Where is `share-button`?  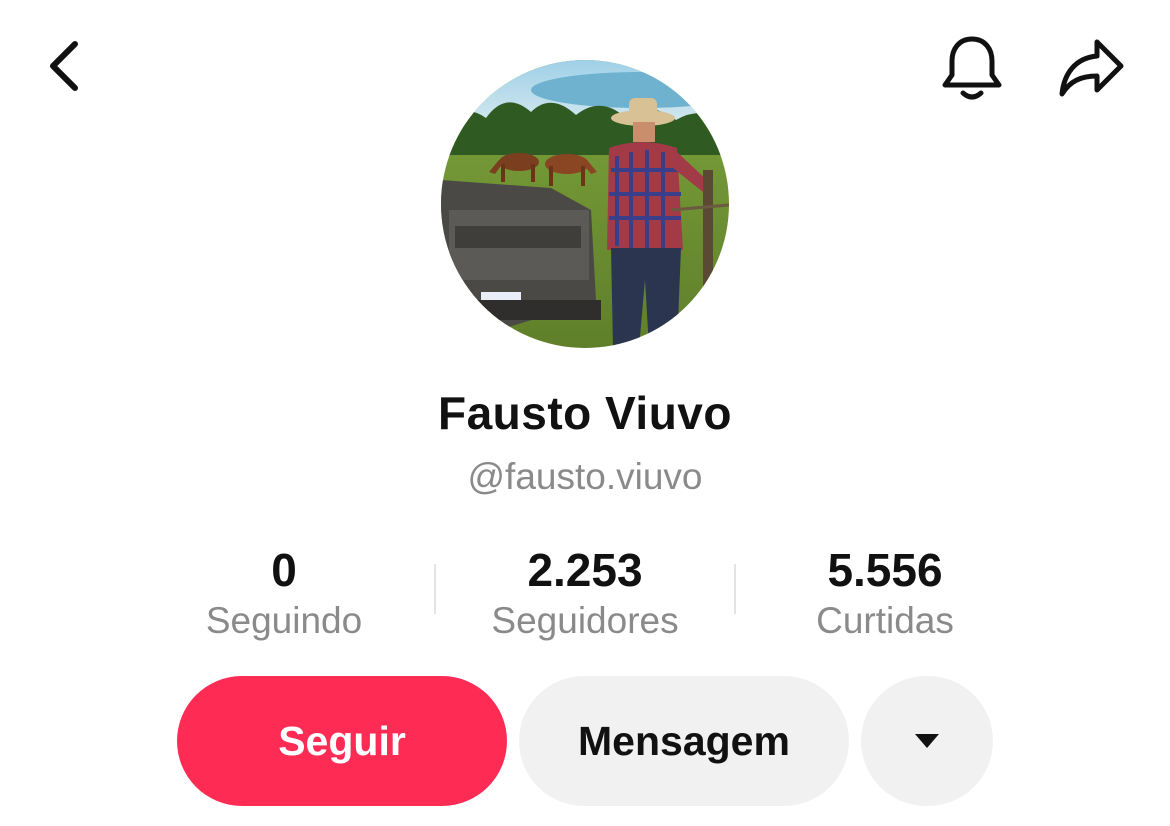
share-button is located at coordinates (1092, 68).